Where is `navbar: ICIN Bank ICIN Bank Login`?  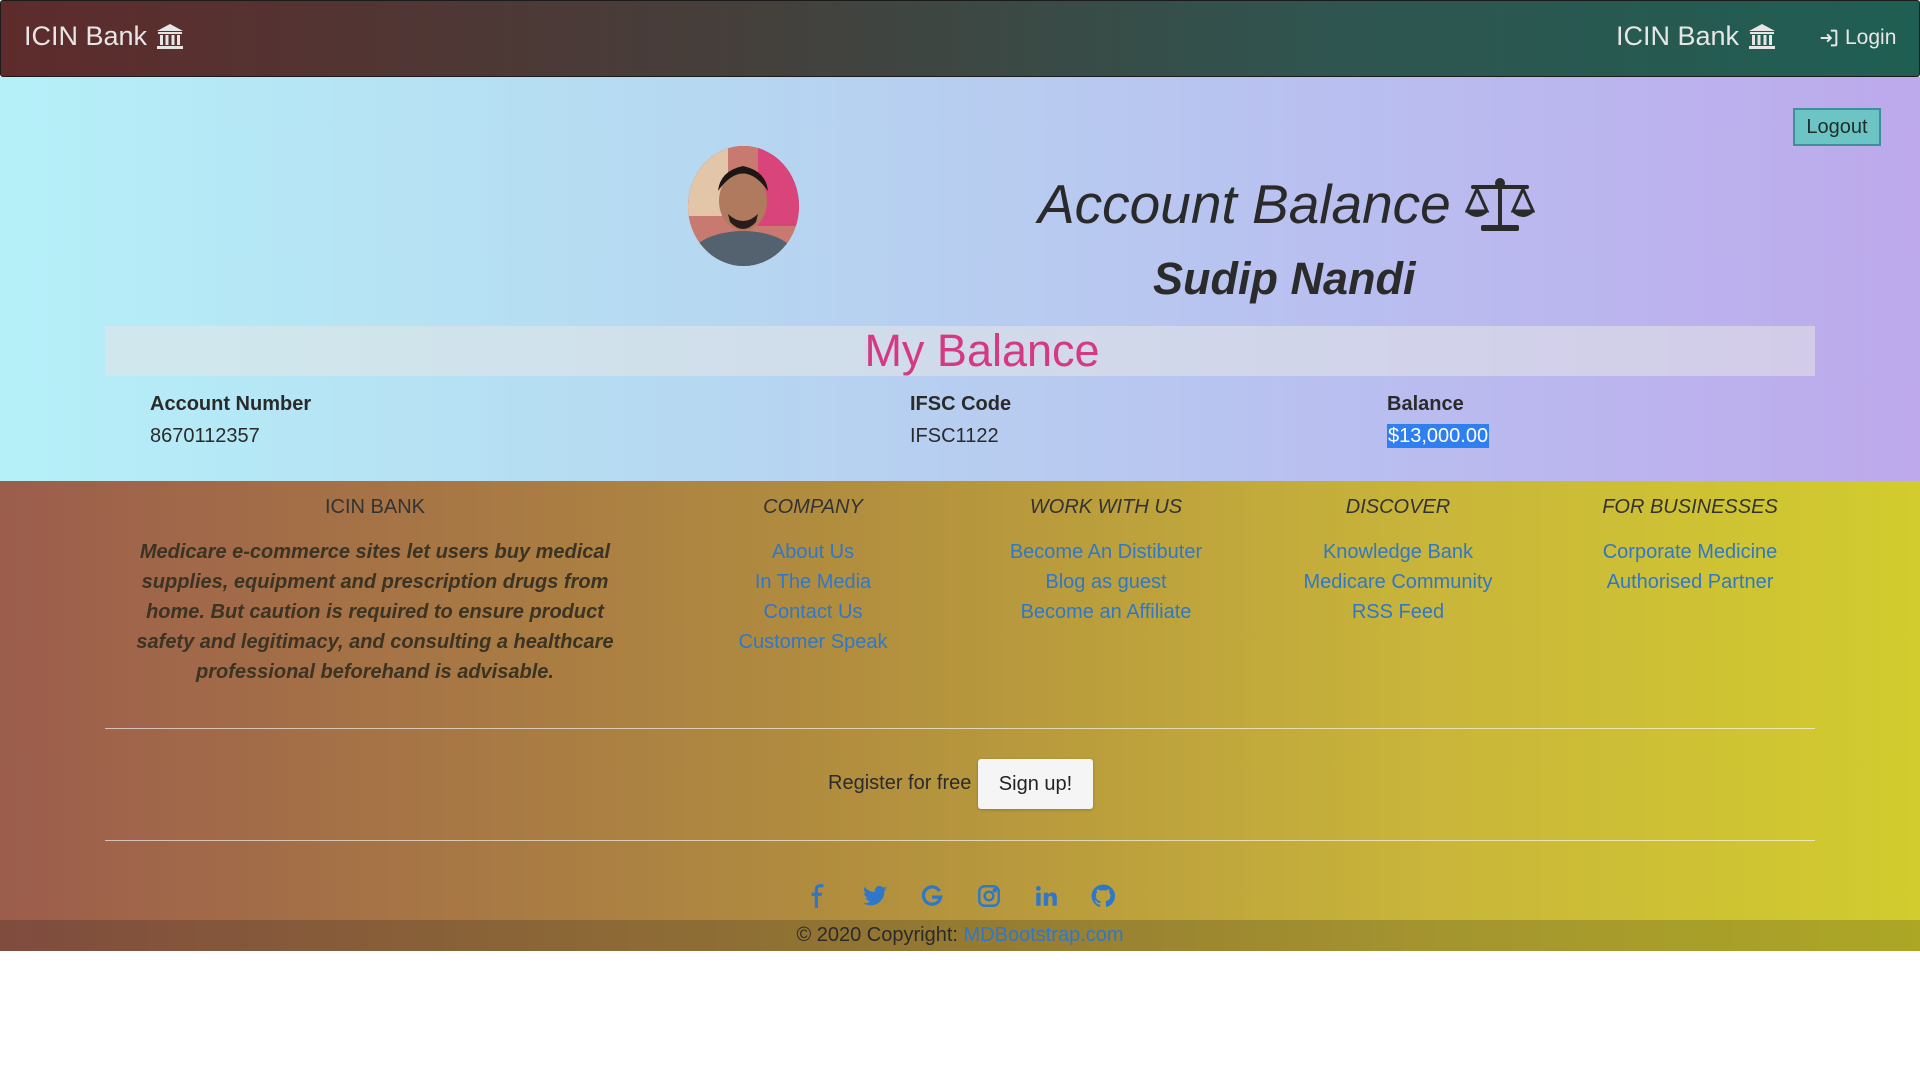 navbar: ICIN Bank ICIN Bank Login is located at coordinates (960, 38).